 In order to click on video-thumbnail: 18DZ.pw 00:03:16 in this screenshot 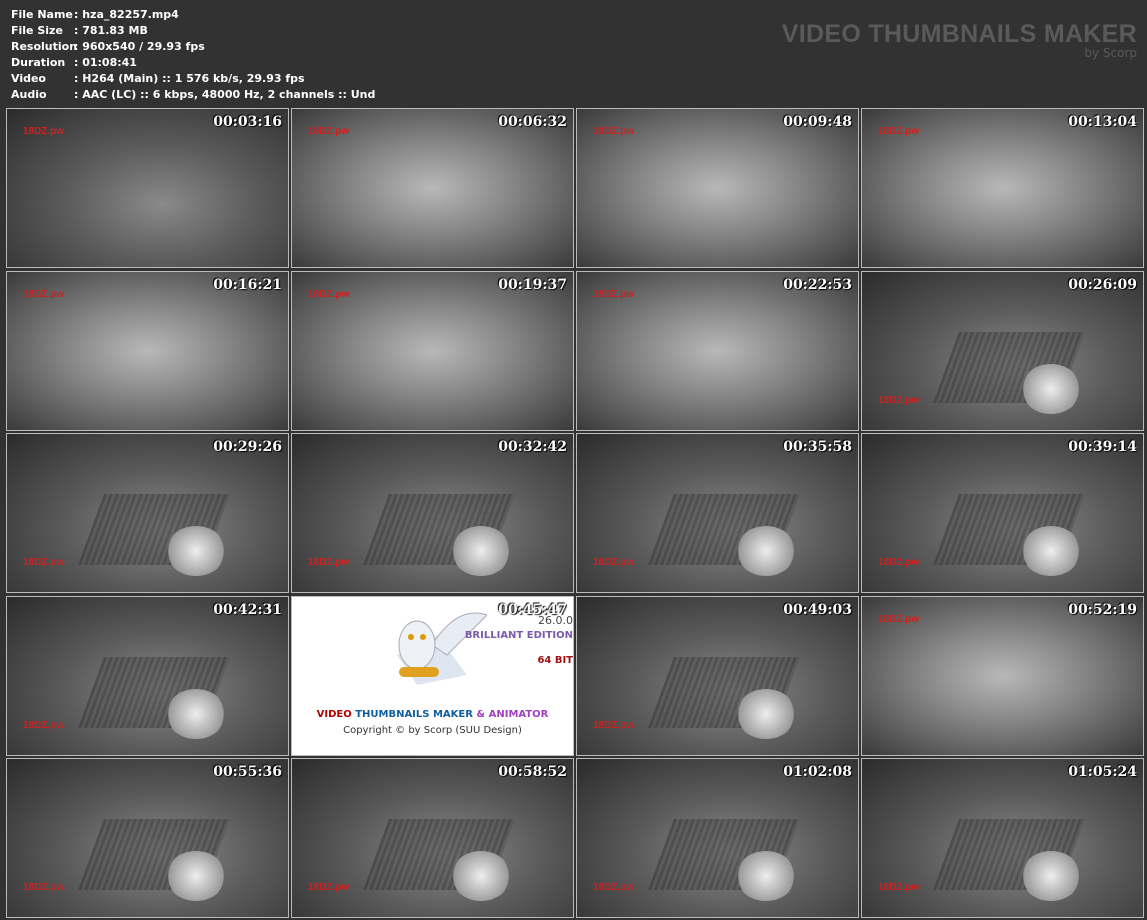, I will do `click(147, 188)`.